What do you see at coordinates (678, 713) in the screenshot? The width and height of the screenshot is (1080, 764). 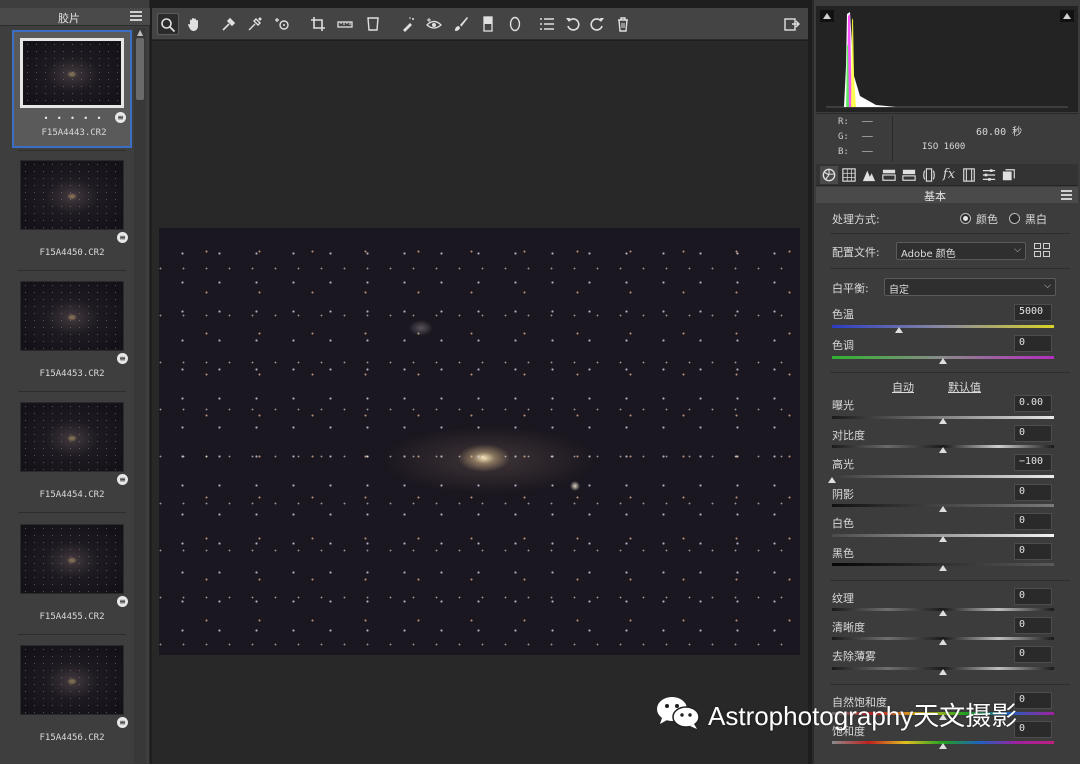 I see `wechat-logo-icon` at bounding box center [678, 713].